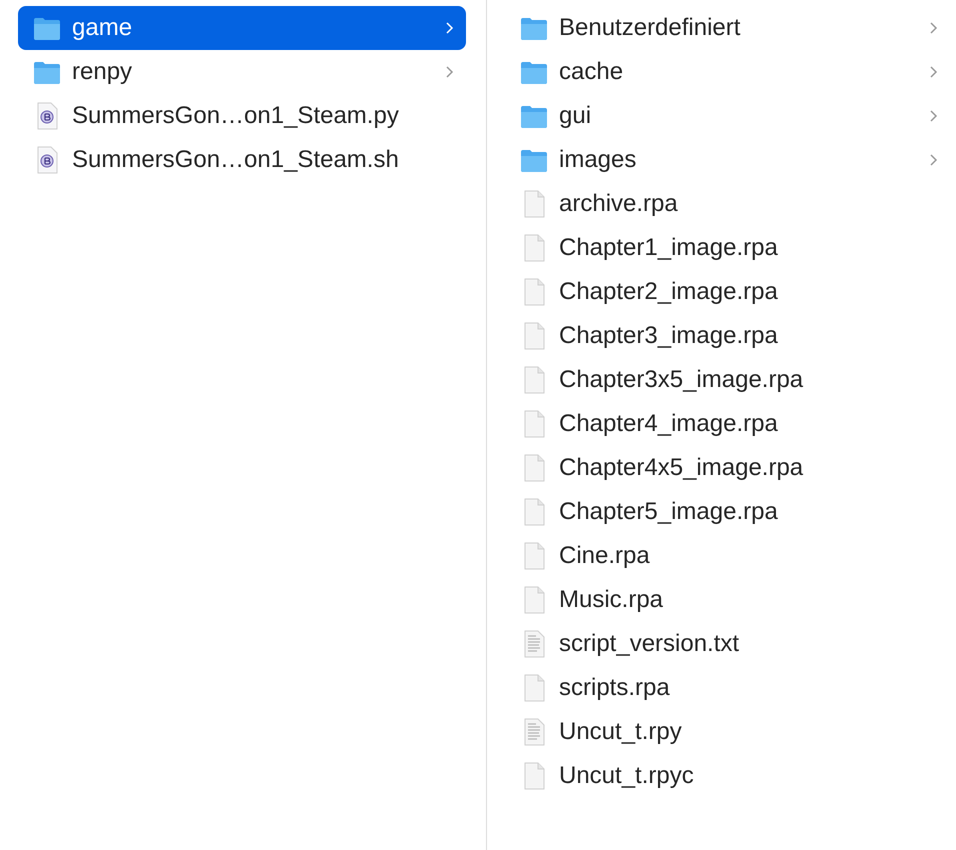  Describe the element at coordinates (242, 28) in the screenshot. I see `file-row: game` at that location.